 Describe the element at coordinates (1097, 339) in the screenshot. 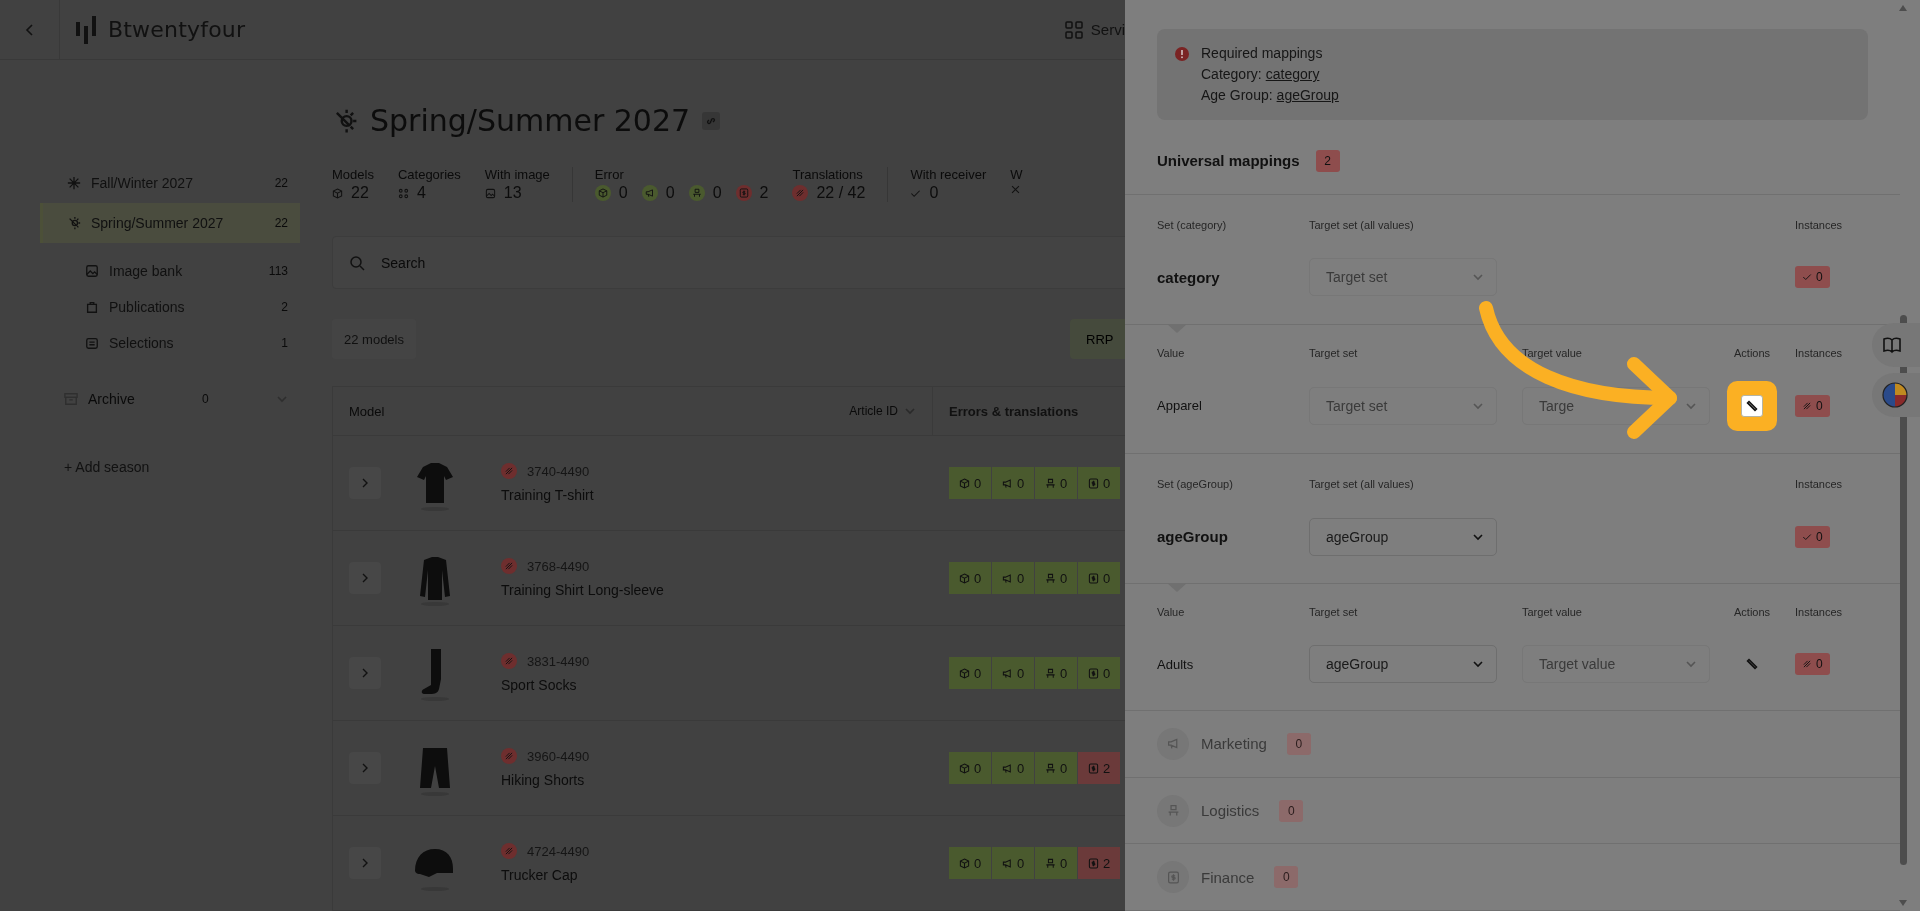

I see `rrp-button: RRP` at that location.